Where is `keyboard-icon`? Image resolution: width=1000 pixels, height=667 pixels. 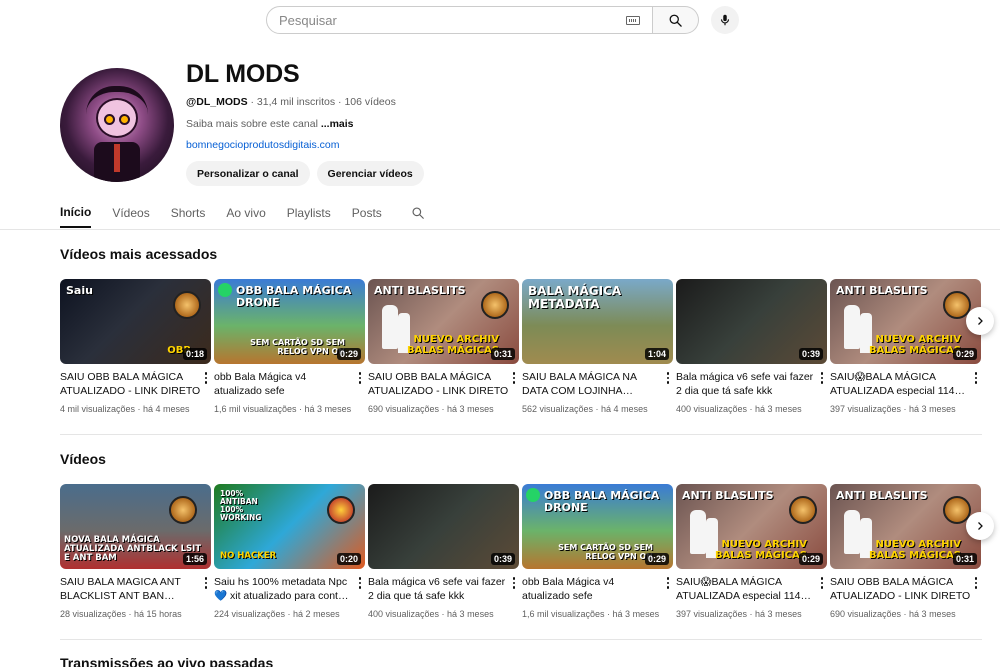 keyboard-icon is located at coordinates (633, 20).